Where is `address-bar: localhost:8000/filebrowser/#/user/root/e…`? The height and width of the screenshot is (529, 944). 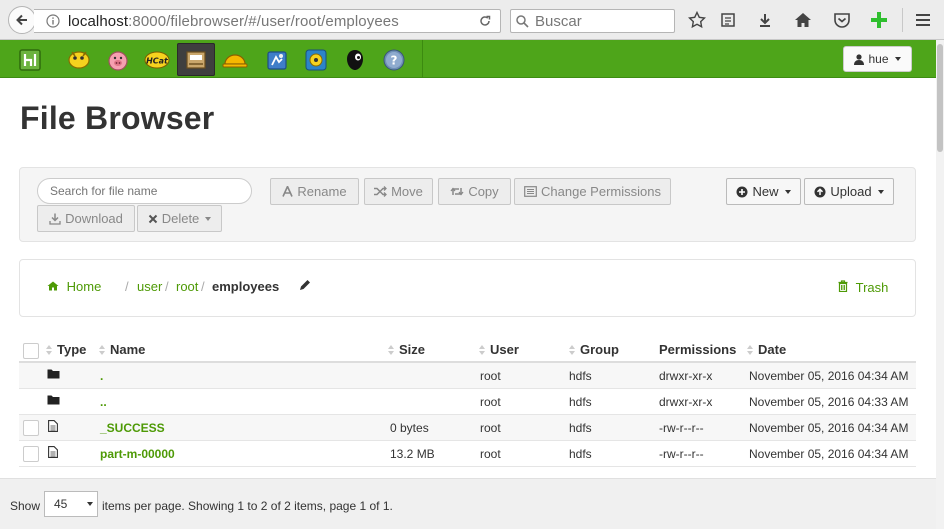 address-bar: localhost:8000/filebrowser/#/user/root/e… is located at coordinates (267, 21).